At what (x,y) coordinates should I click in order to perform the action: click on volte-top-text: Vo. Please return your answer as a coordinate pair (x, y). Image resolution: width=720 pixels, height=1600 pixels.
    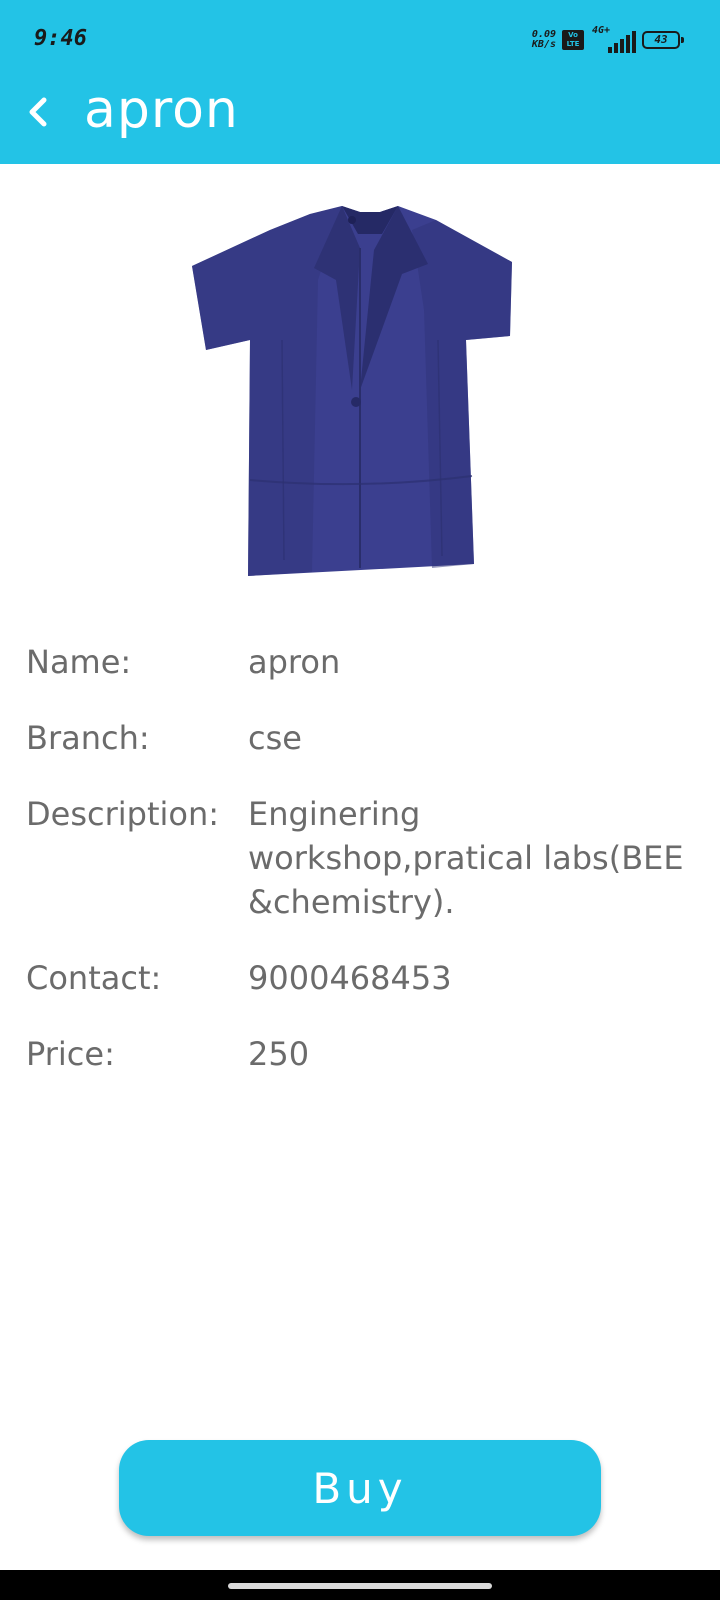
    Looking at the image, I should click on (573, 35).